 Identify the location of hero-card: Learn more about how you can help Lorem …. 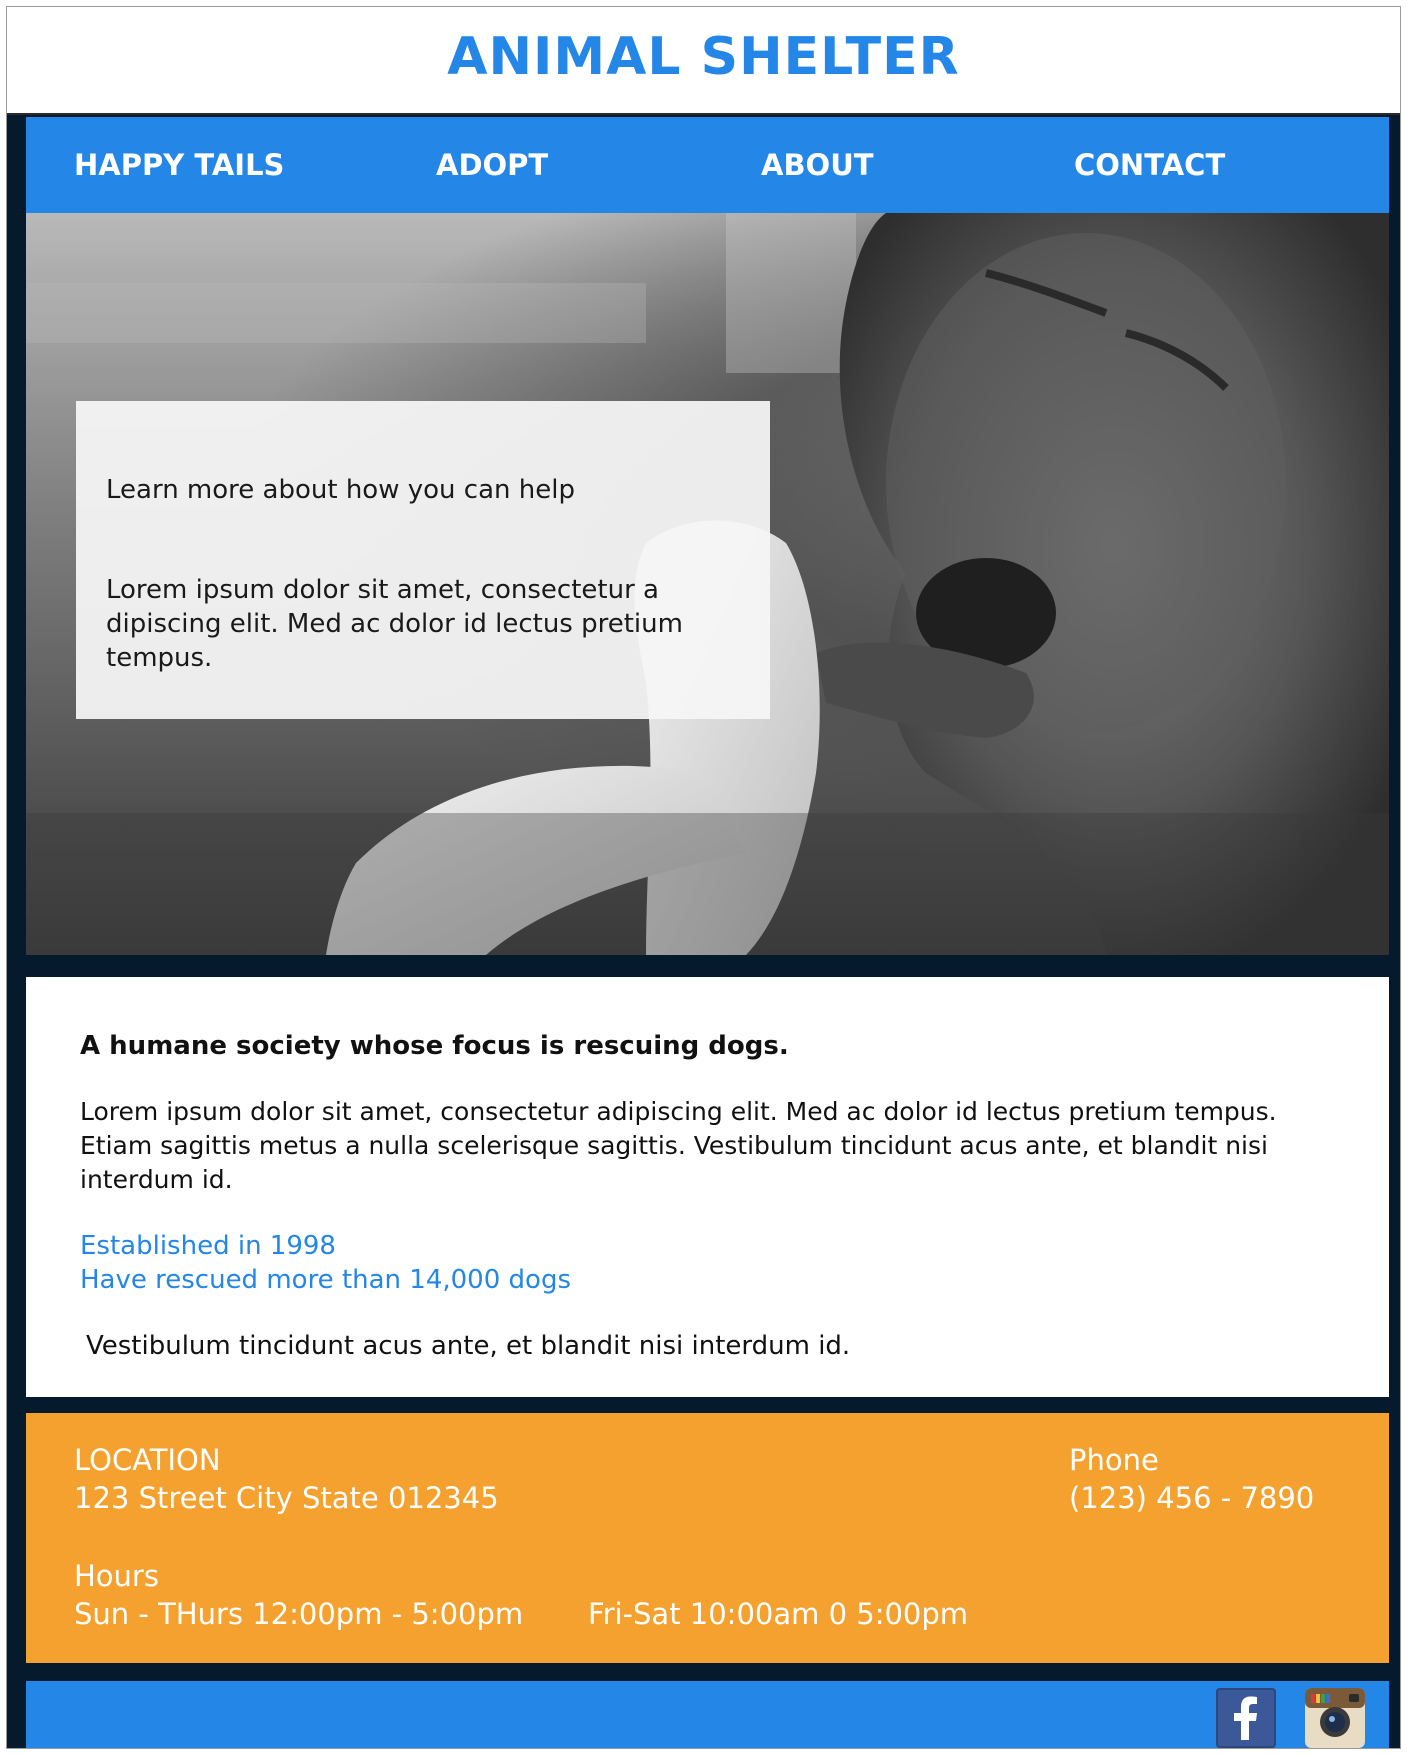
(423, 560).